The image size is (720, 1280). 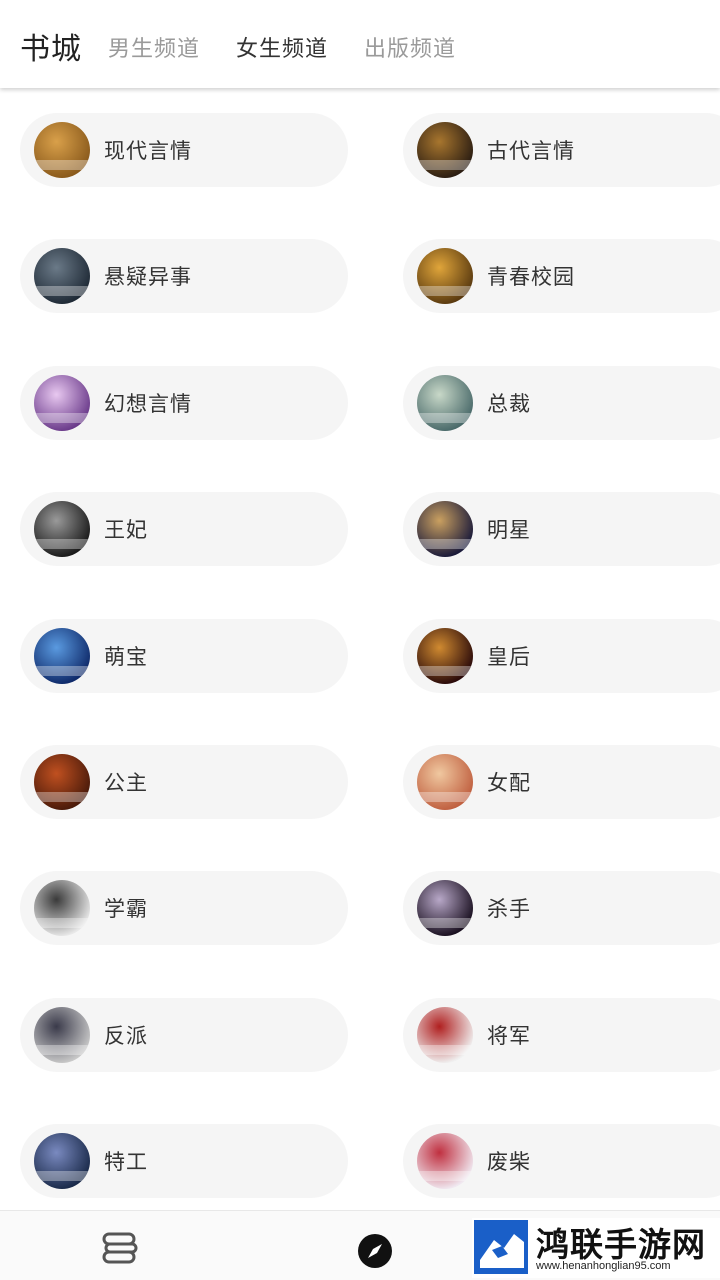 I want to click on top-header: 书城 男生频道 女生频道 出版频道, so click(x=360, y=44).